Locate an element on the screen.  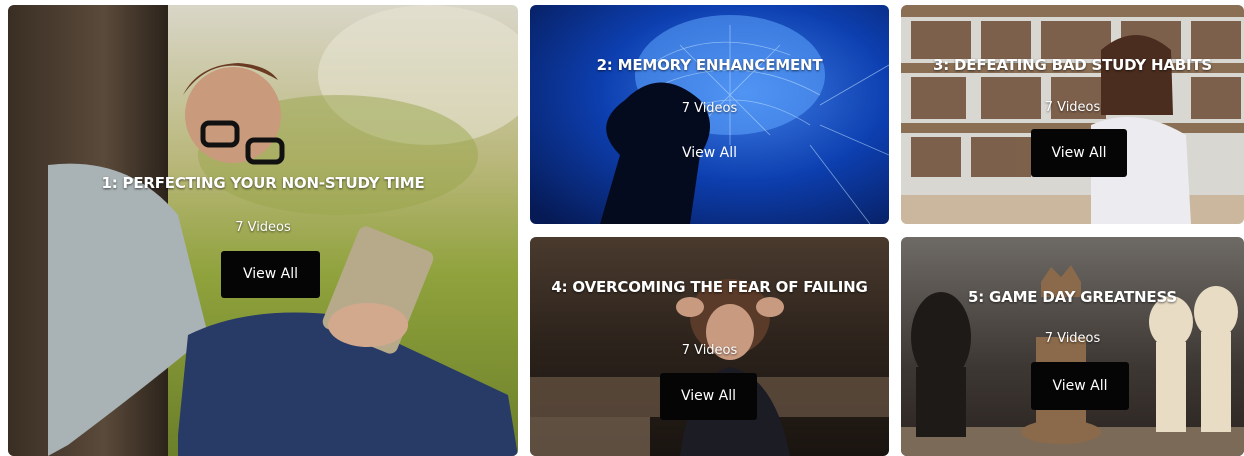
card-5-title: 5: GAME DAY GREATNESS is located at coordinates (1072, 297).